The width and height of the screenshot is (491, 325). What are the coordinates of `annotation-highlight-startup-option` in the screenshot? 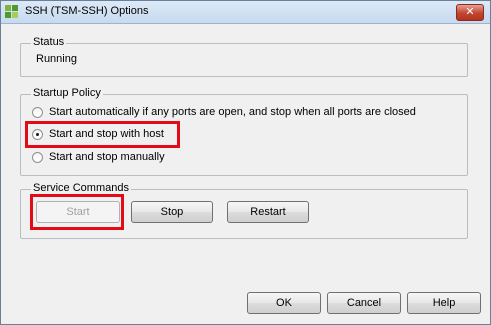 It's located at (102, 134).